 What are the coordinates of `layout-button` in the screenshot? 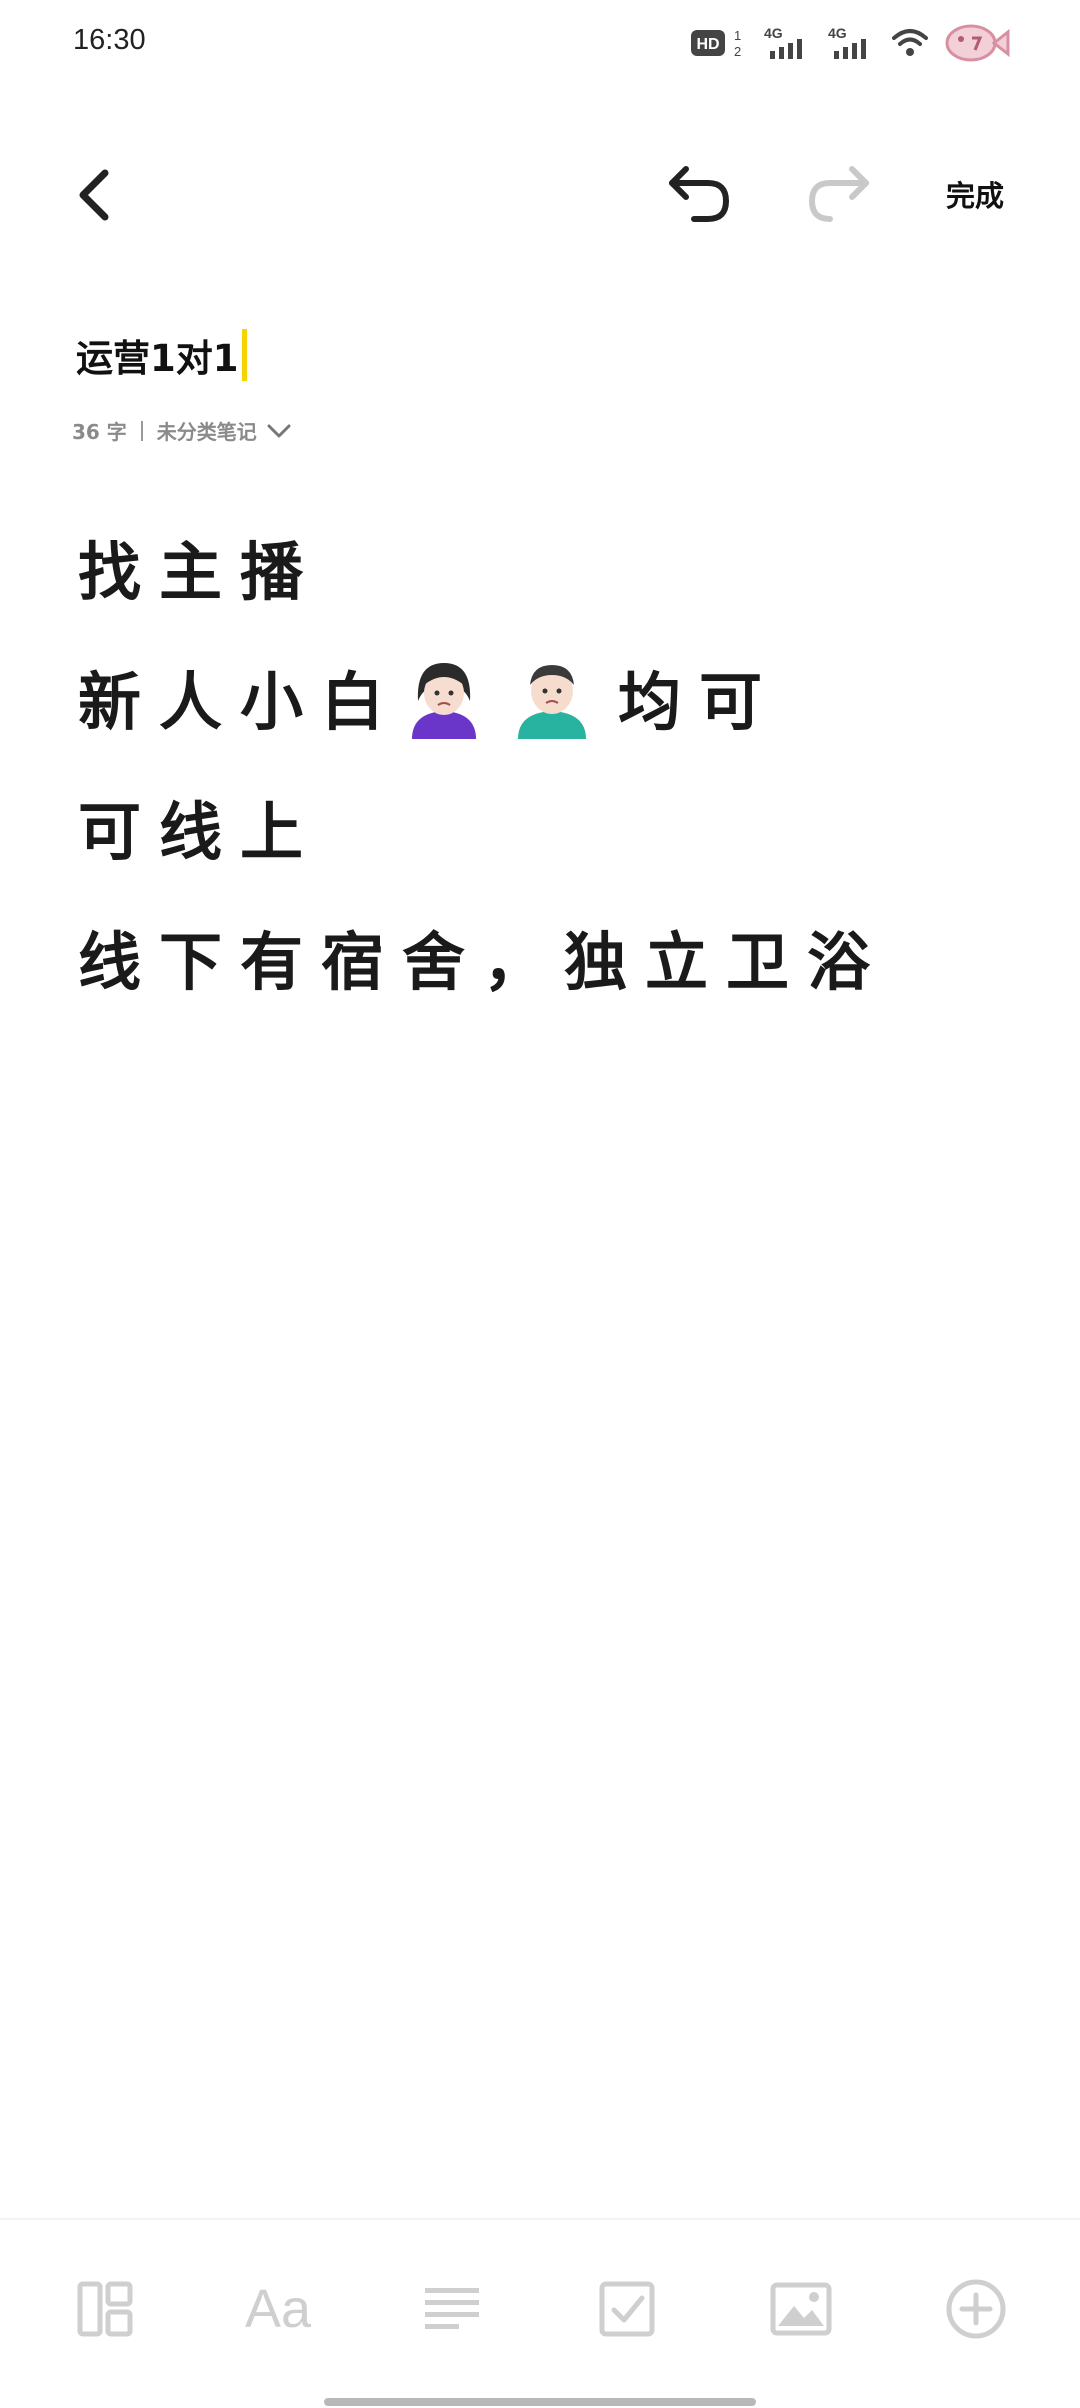 It's located at (105, 2309).